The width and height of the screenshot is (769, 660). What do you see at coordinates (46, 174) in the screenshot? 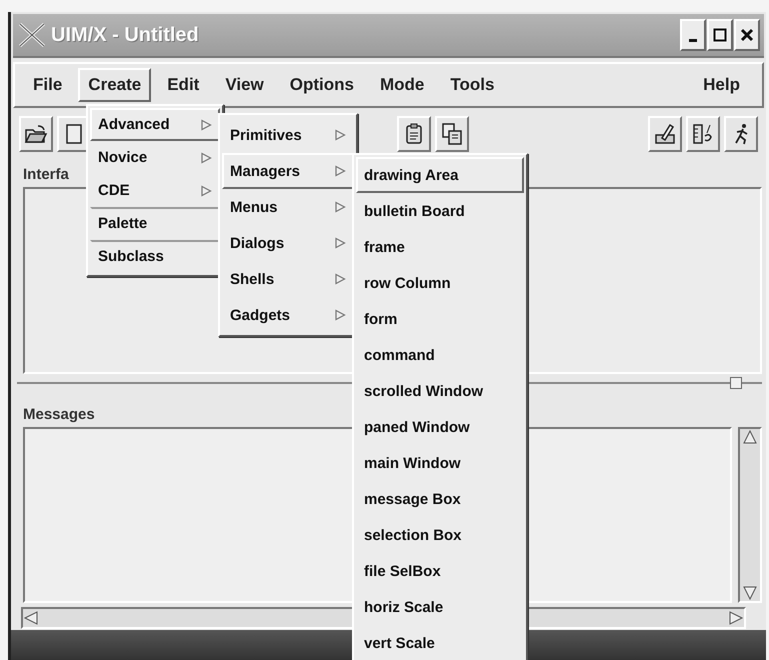
I see `panel-label: Interfa` at bounding box center [46, 174].